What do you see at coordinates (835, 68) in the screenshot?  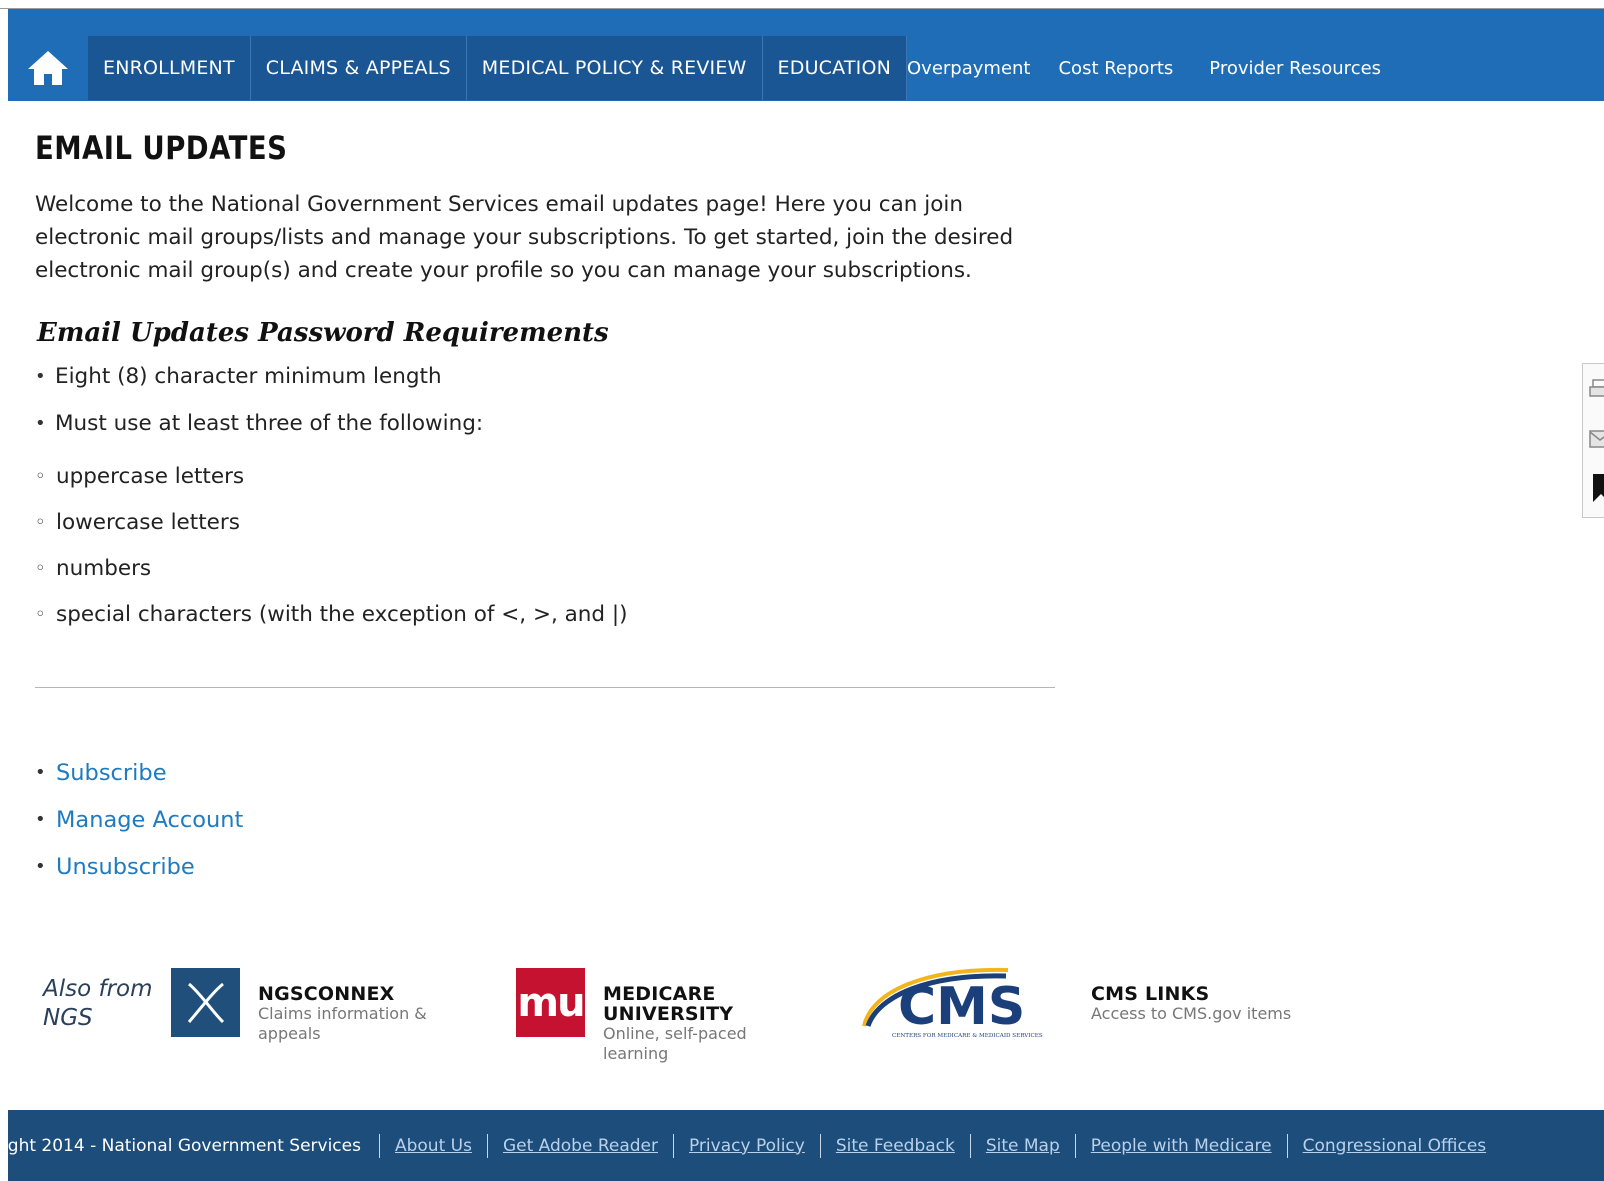 I see `nav-education: EDUCATION` at bounding box center [835, 68].